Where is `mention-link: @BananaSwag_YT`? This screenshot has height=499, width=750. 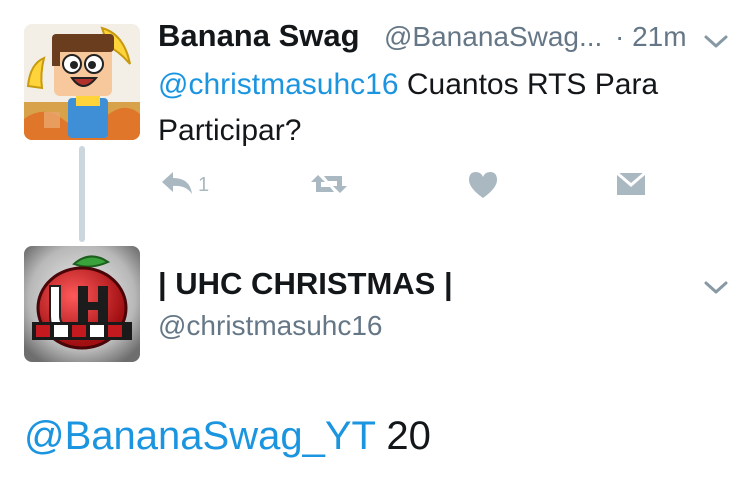 mention-link: @BananaSwag_YT is located at coordinates (199, 436).